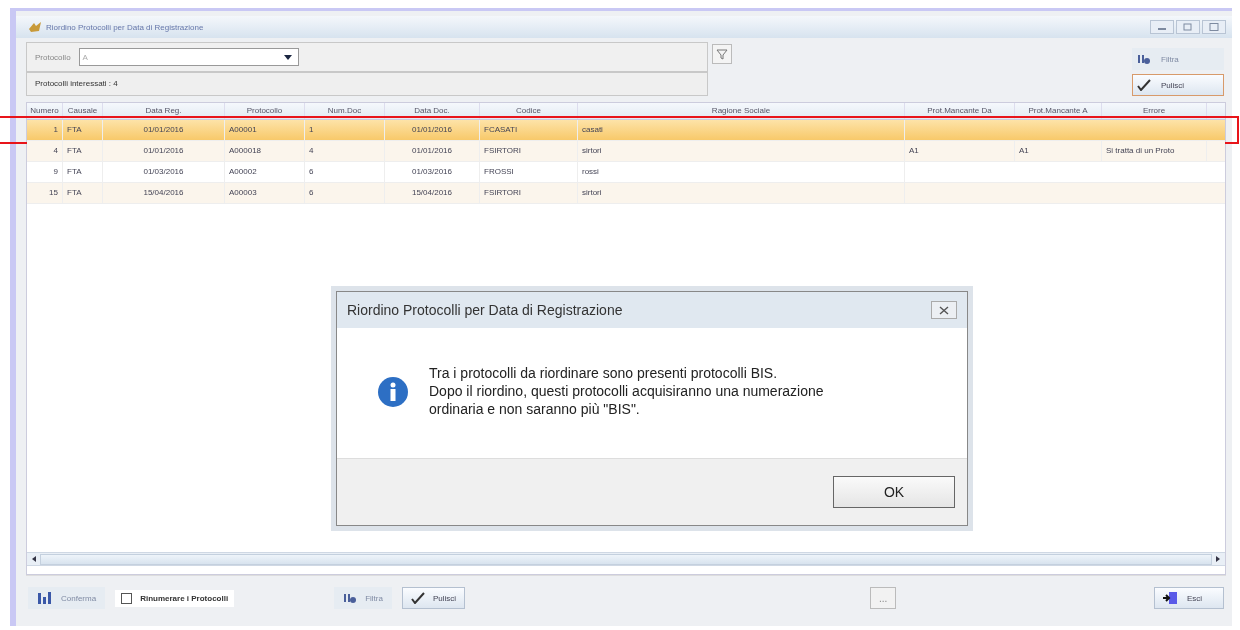 The height and width of the screenshot is (630, 1240). I want to click on filter-clear-button, so click(722, 54).